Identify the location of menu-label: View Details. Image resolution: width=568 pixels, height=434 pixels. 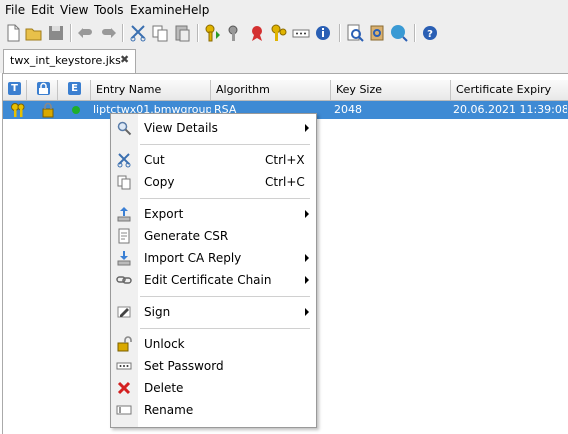
(181, 128).